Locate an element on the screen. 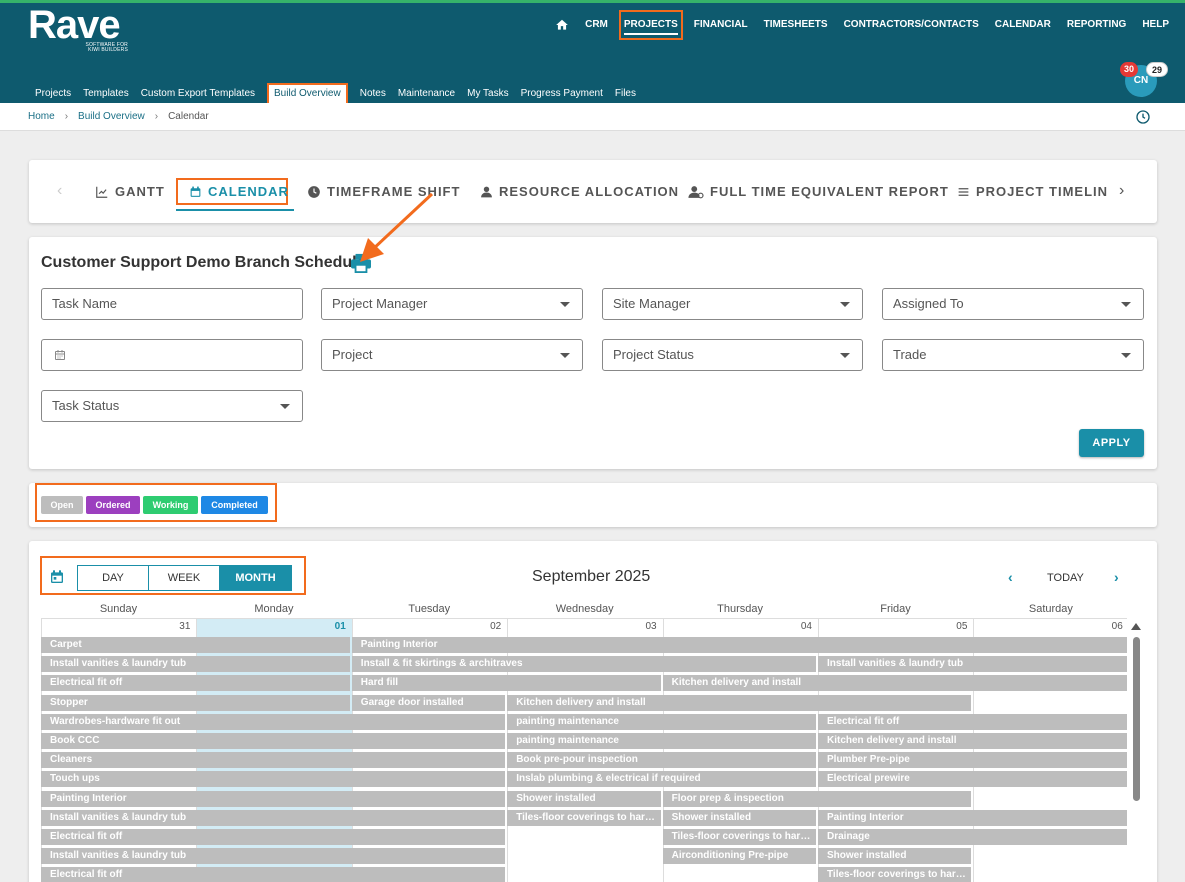 This screenshot has width=1185, height=882. calendar-event: Stopper is located at coordinates (195, 702).